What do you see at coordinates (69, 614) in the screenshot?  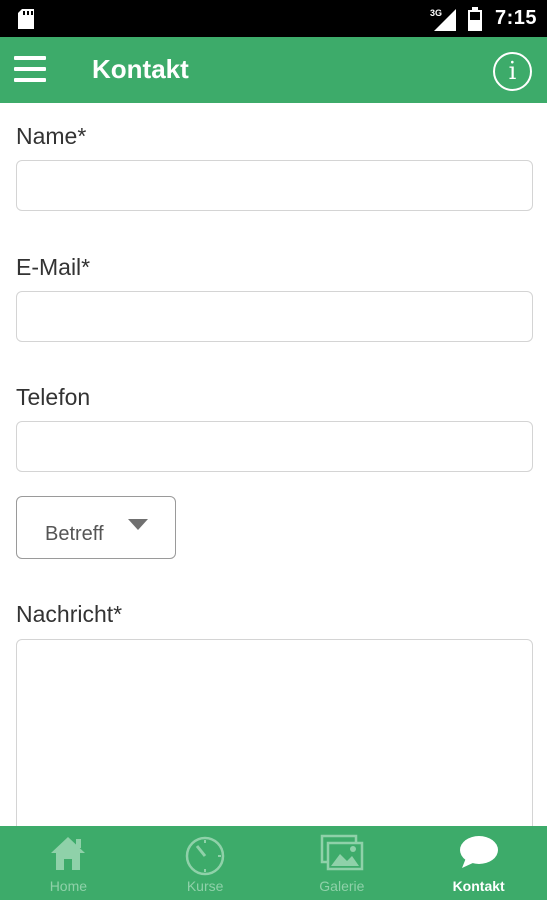 I see `message-label: Nachricht*` at bounding box center [69, 614].